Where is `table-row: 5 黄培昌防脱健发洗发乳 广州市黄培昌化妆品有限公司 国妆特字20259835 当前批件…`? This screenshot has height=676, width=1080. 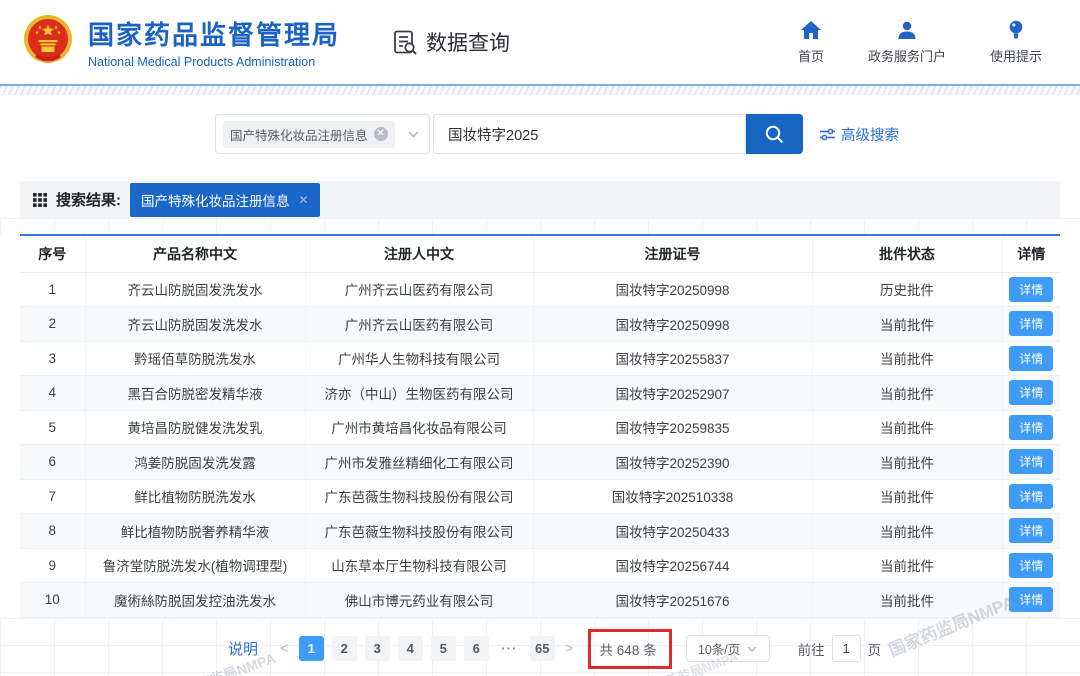
table-row: 5 黄培昌防脱健发洗发乳 广州市黄培昌化妆品有限公司 国妆特字20259835 当前批件… is located at coordinates (540, 427).